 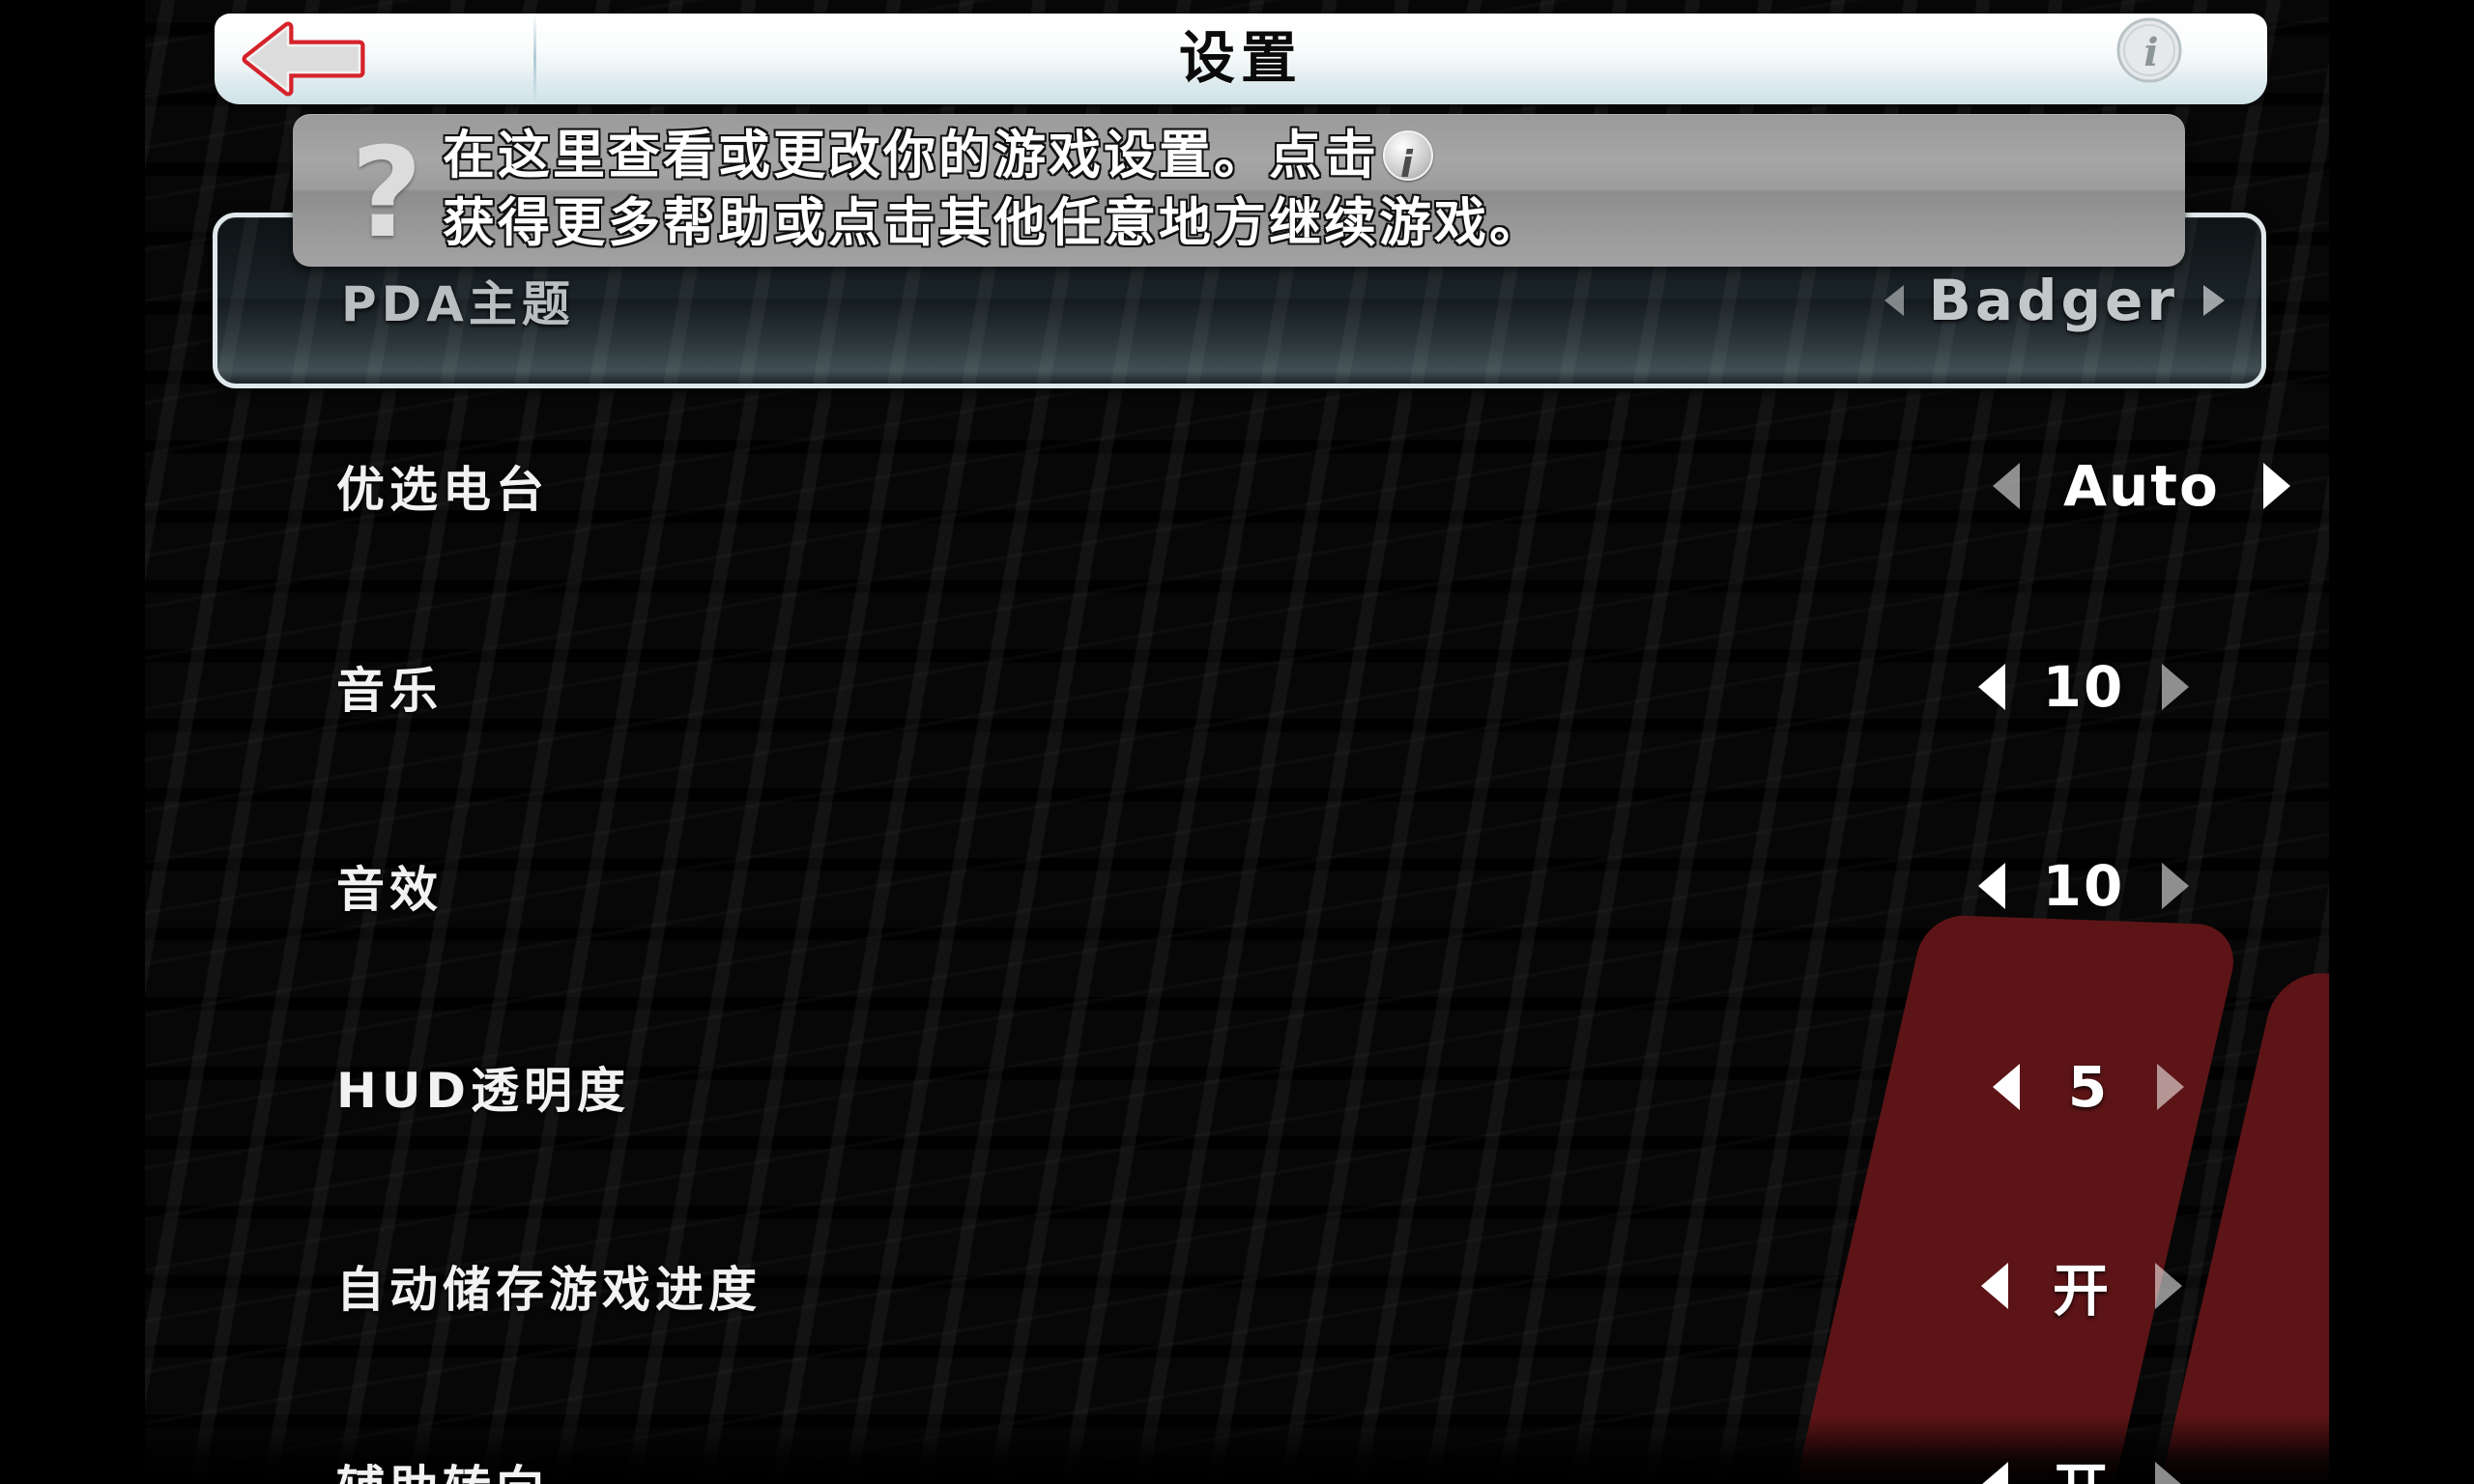 What do you see at coordinates (73, 742) in the screenshot?
I see `left-letterbox-bar` at bounding box center [73, 742].